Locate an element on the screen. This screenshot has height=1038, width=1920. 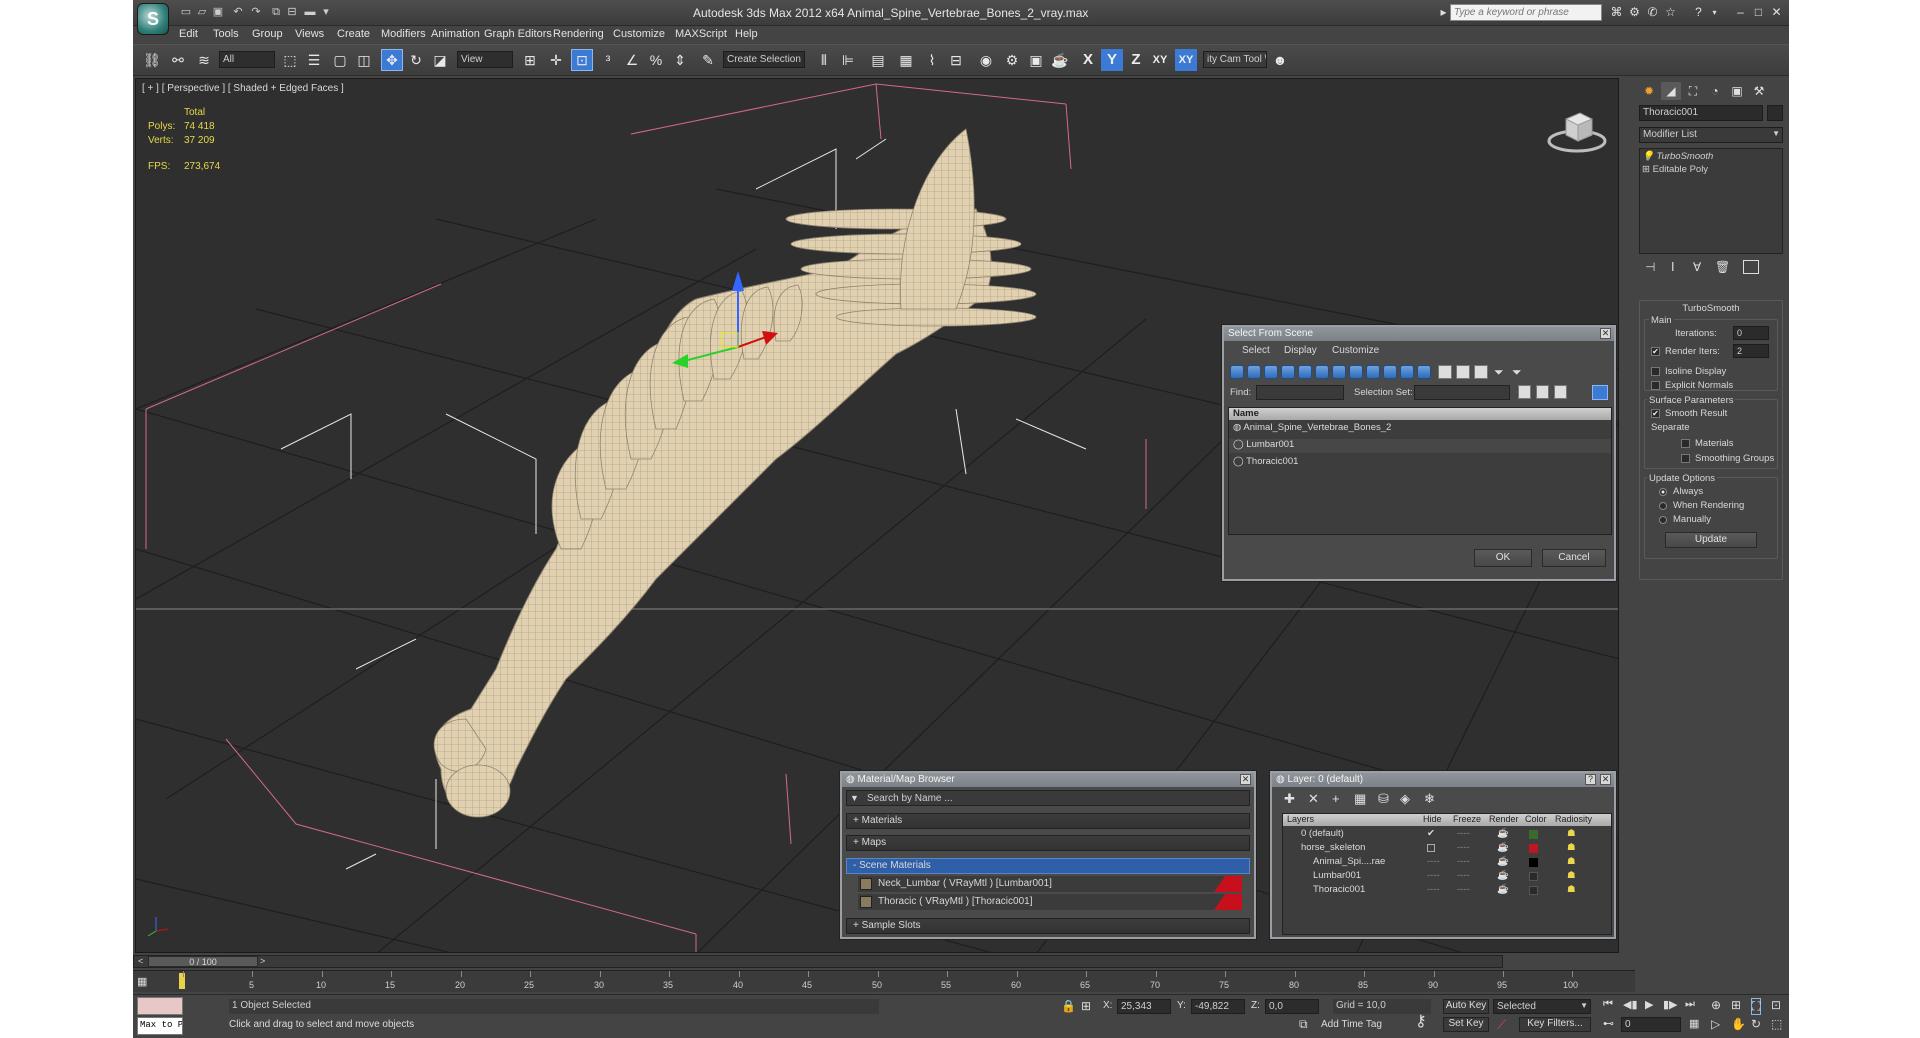
axis-xy-plane-button: XY is located at coordinates (1186, 60).